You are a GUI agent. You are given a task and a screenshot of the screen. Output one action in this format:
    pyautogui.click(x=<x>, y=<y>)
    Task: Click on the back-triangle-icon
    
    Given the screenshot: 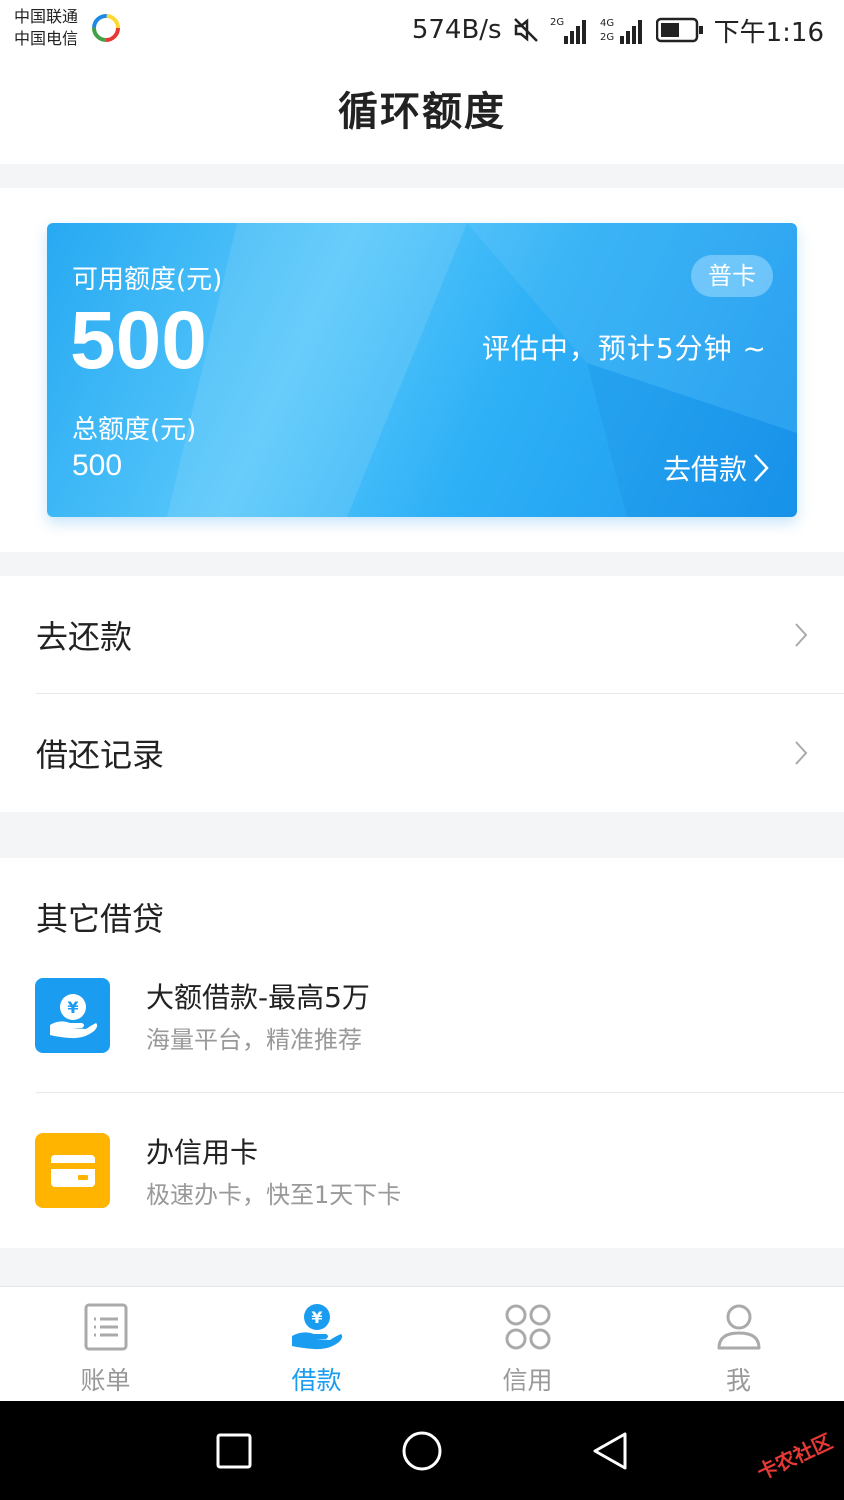 What is the action you would take?
    pyautogui.click(x=610, y=1451)
    